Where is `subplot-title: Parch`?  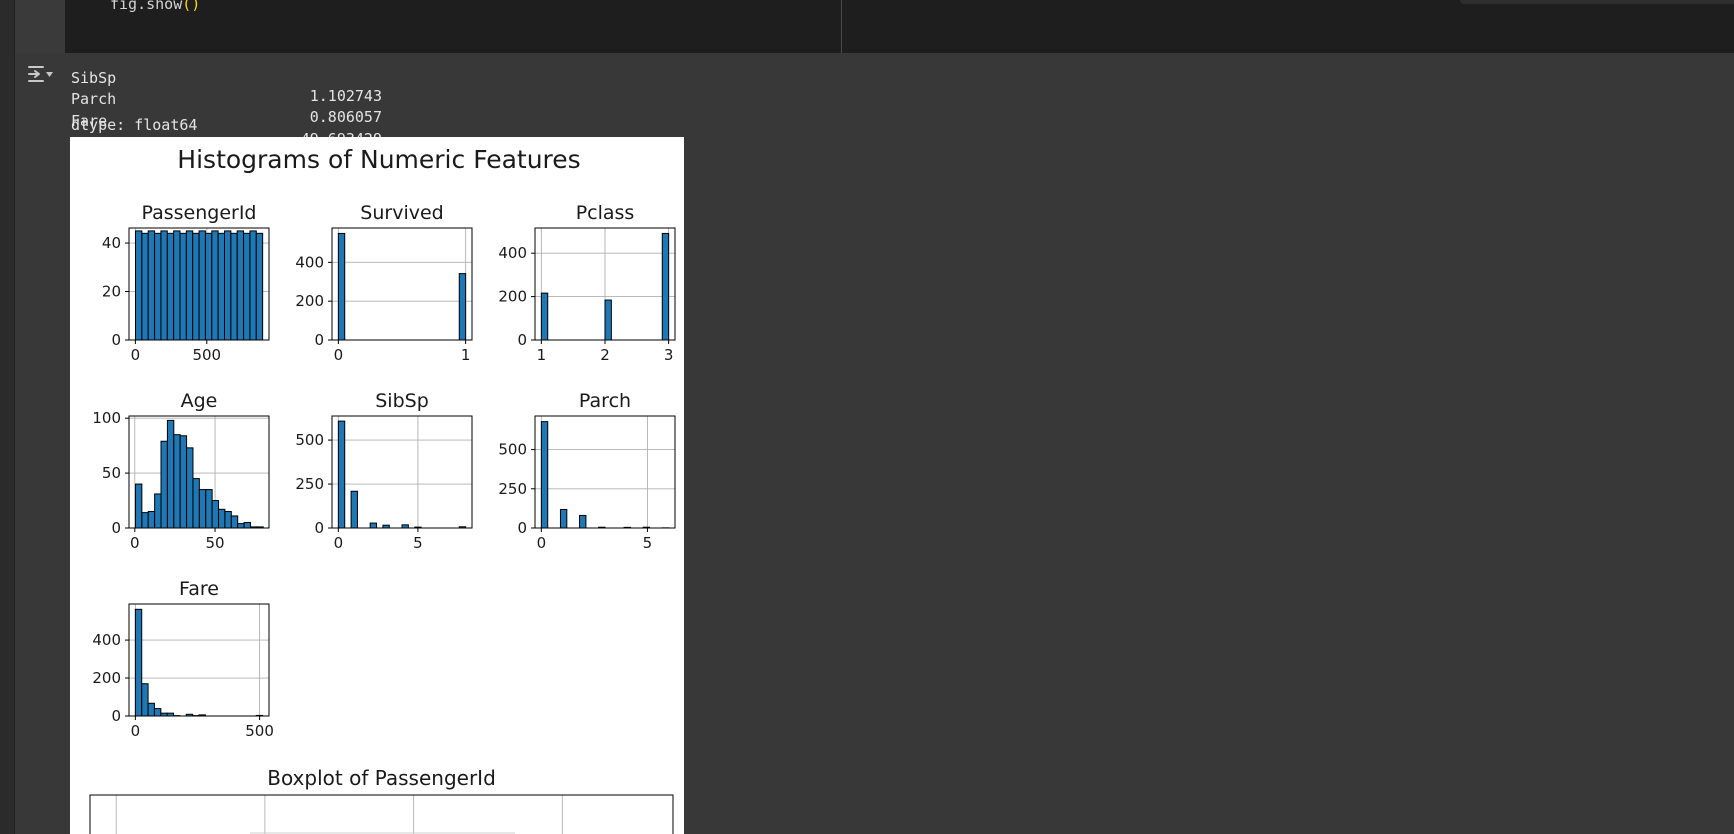 subplot-title: Parch is located at coordinates (605, 401).